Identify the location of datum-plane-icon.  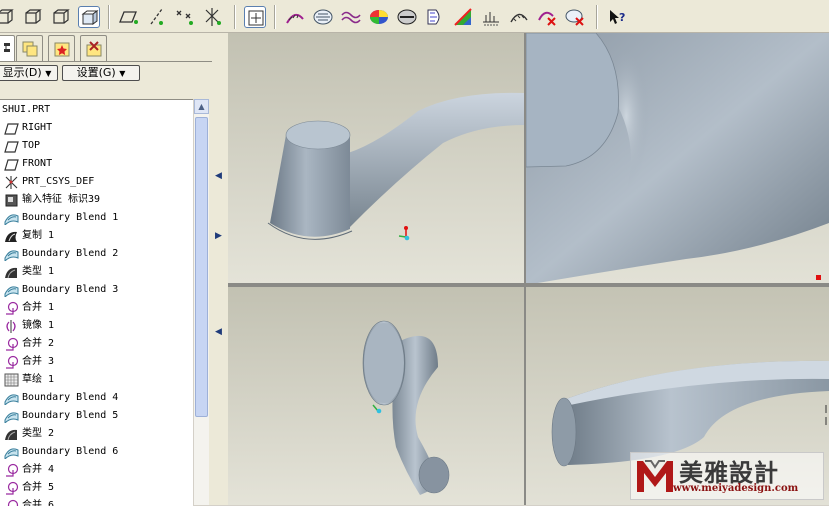
(11, 128).